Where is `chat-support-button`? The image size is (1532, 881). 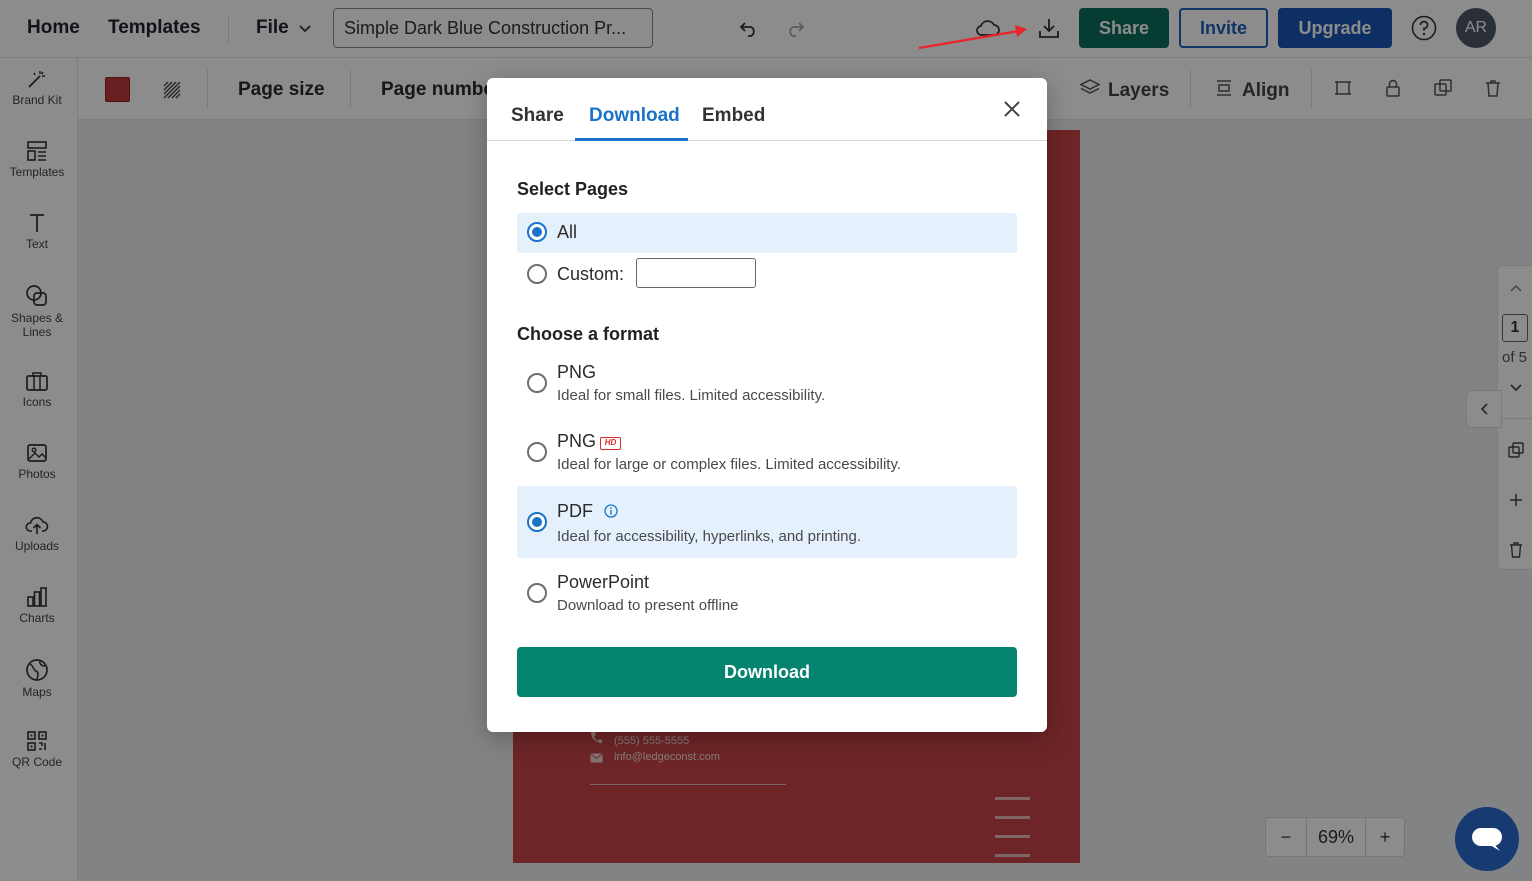
chat-support-button is located at coordinates (1487, 839).